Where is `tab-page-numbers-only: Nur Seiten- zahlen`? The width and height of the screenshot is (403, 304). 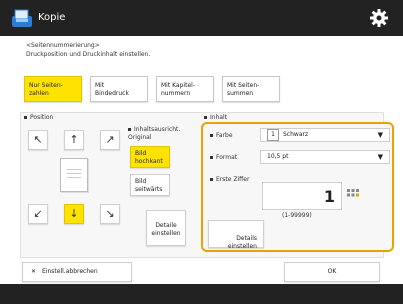
tab-page-numbers-only: Nur Seiten- zahlen is located at coordinates (53, 89).